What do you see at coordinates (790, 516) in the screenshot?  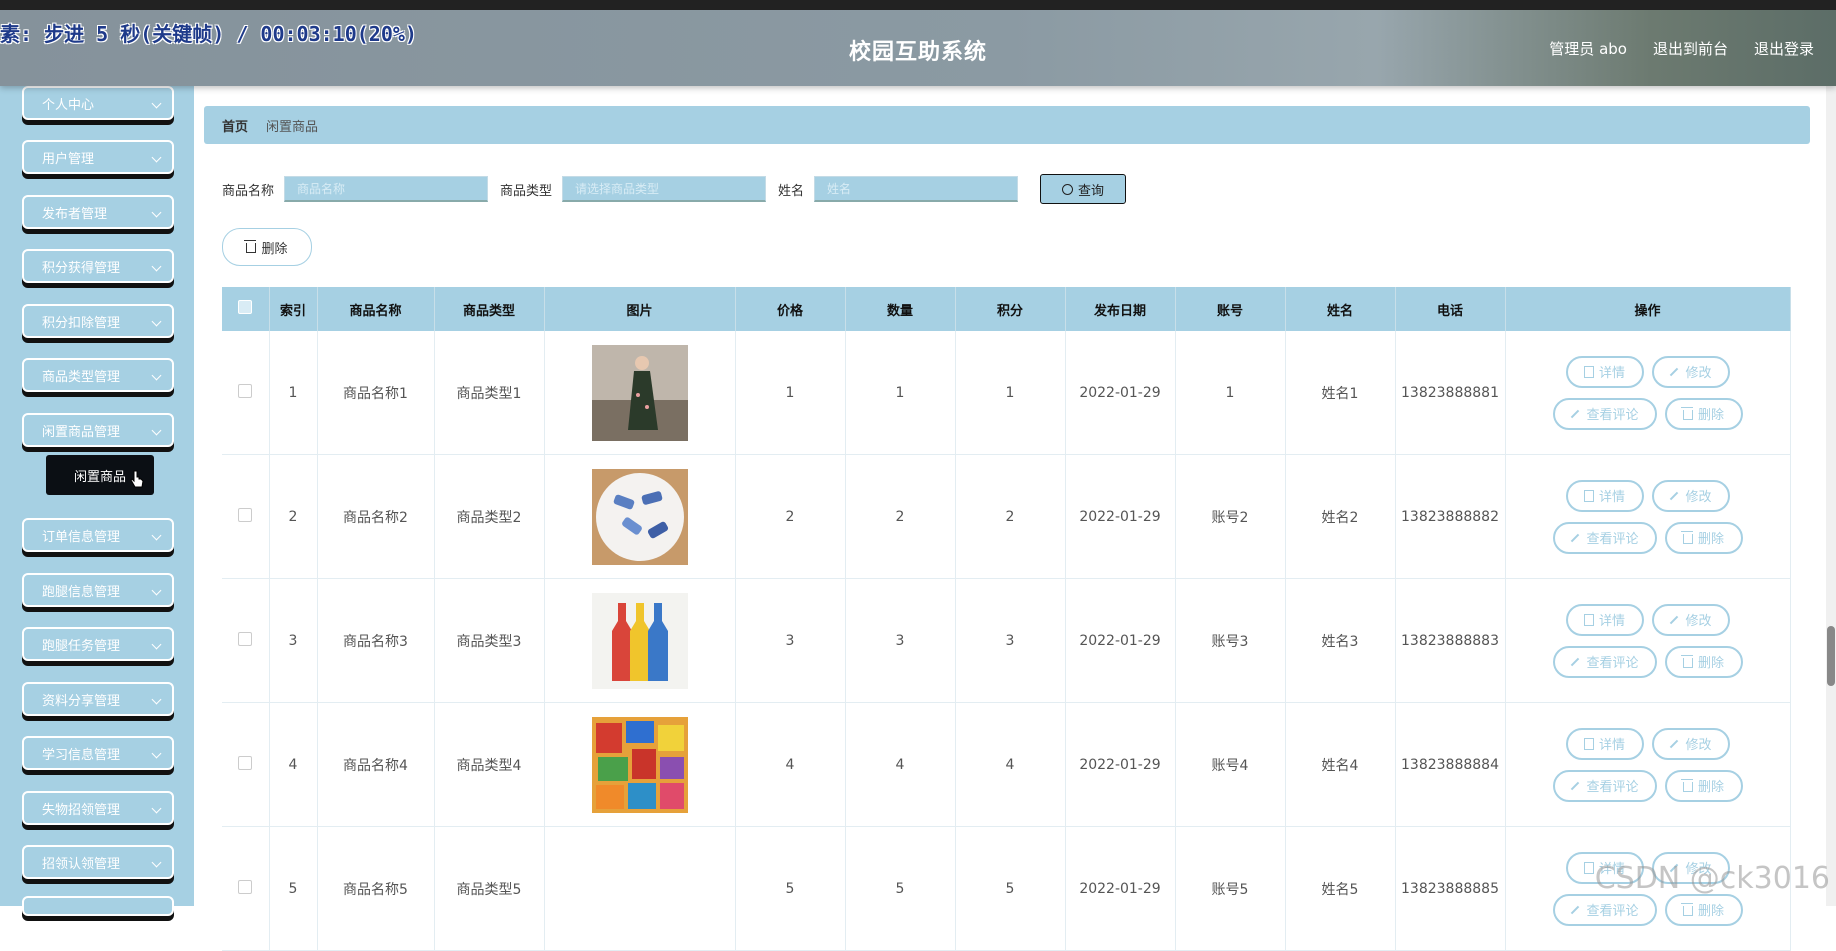 I see `cell-price: 2` at bounding box center [790, 516].